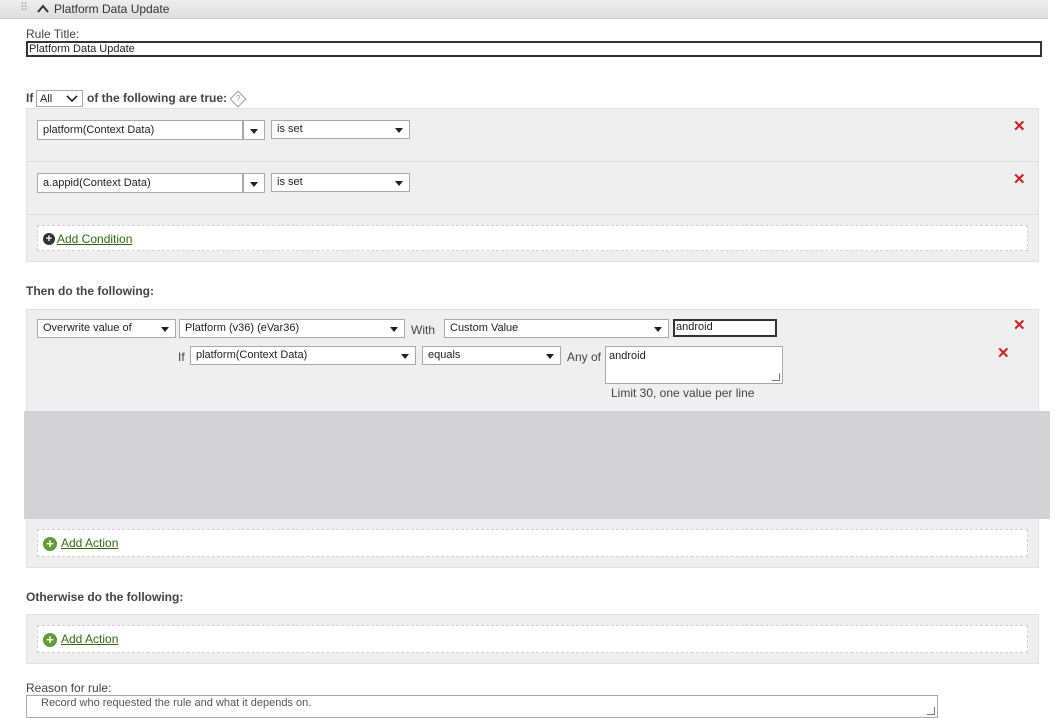 This screenshot has height=718, width=1054. I want to click on sub-condition-operator-select: equals, so click(491, 355).